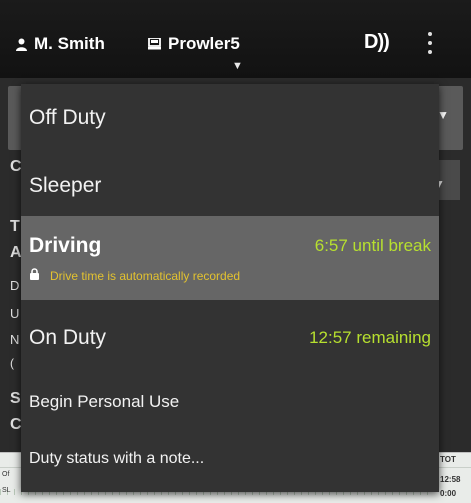  What do you see at coordinates (68, 337) in the screenshot?
I see `menu-item-label: On Duty` at bounding box center [68, 337].